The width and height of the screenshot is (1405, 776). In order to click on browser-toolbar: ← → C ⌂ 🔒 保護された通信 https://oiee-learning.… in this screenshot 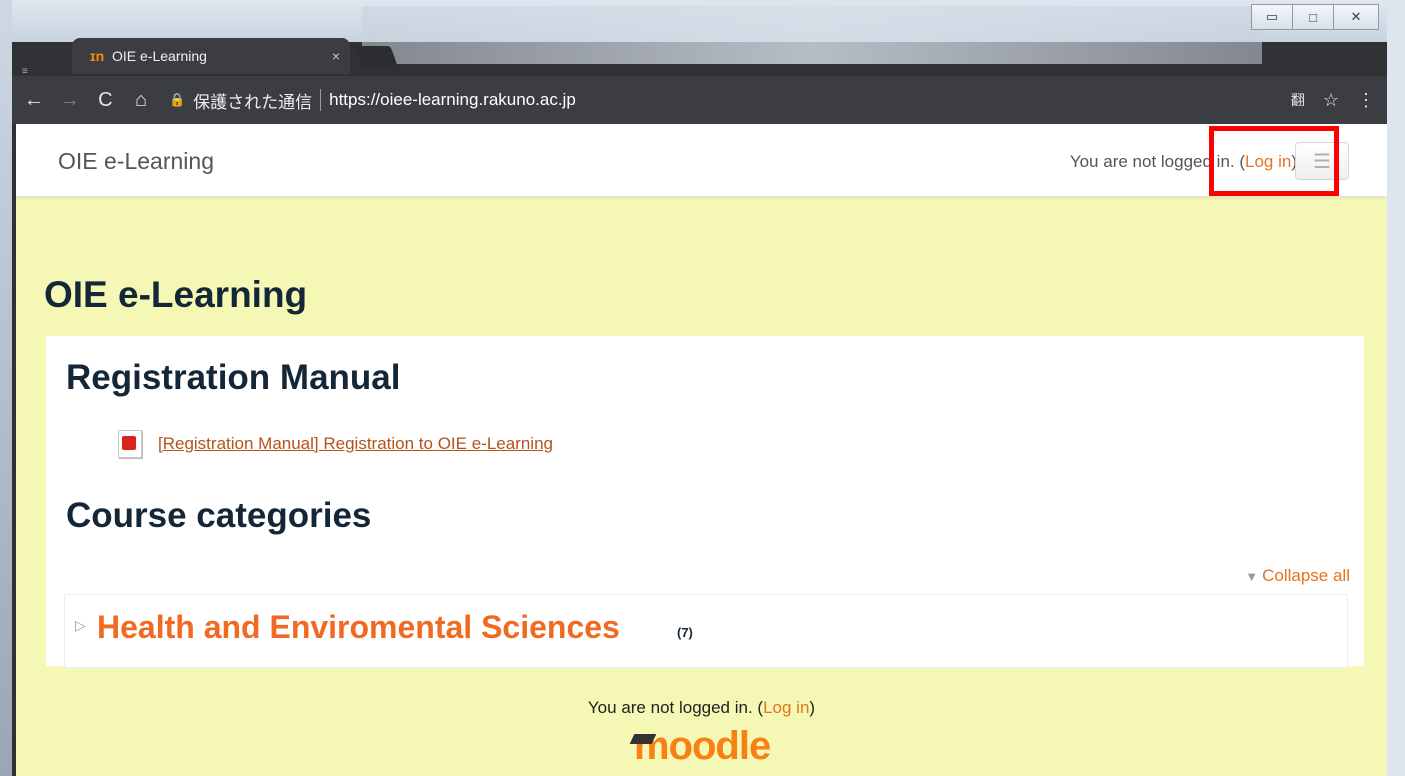, I will do `click(699, 100)`.